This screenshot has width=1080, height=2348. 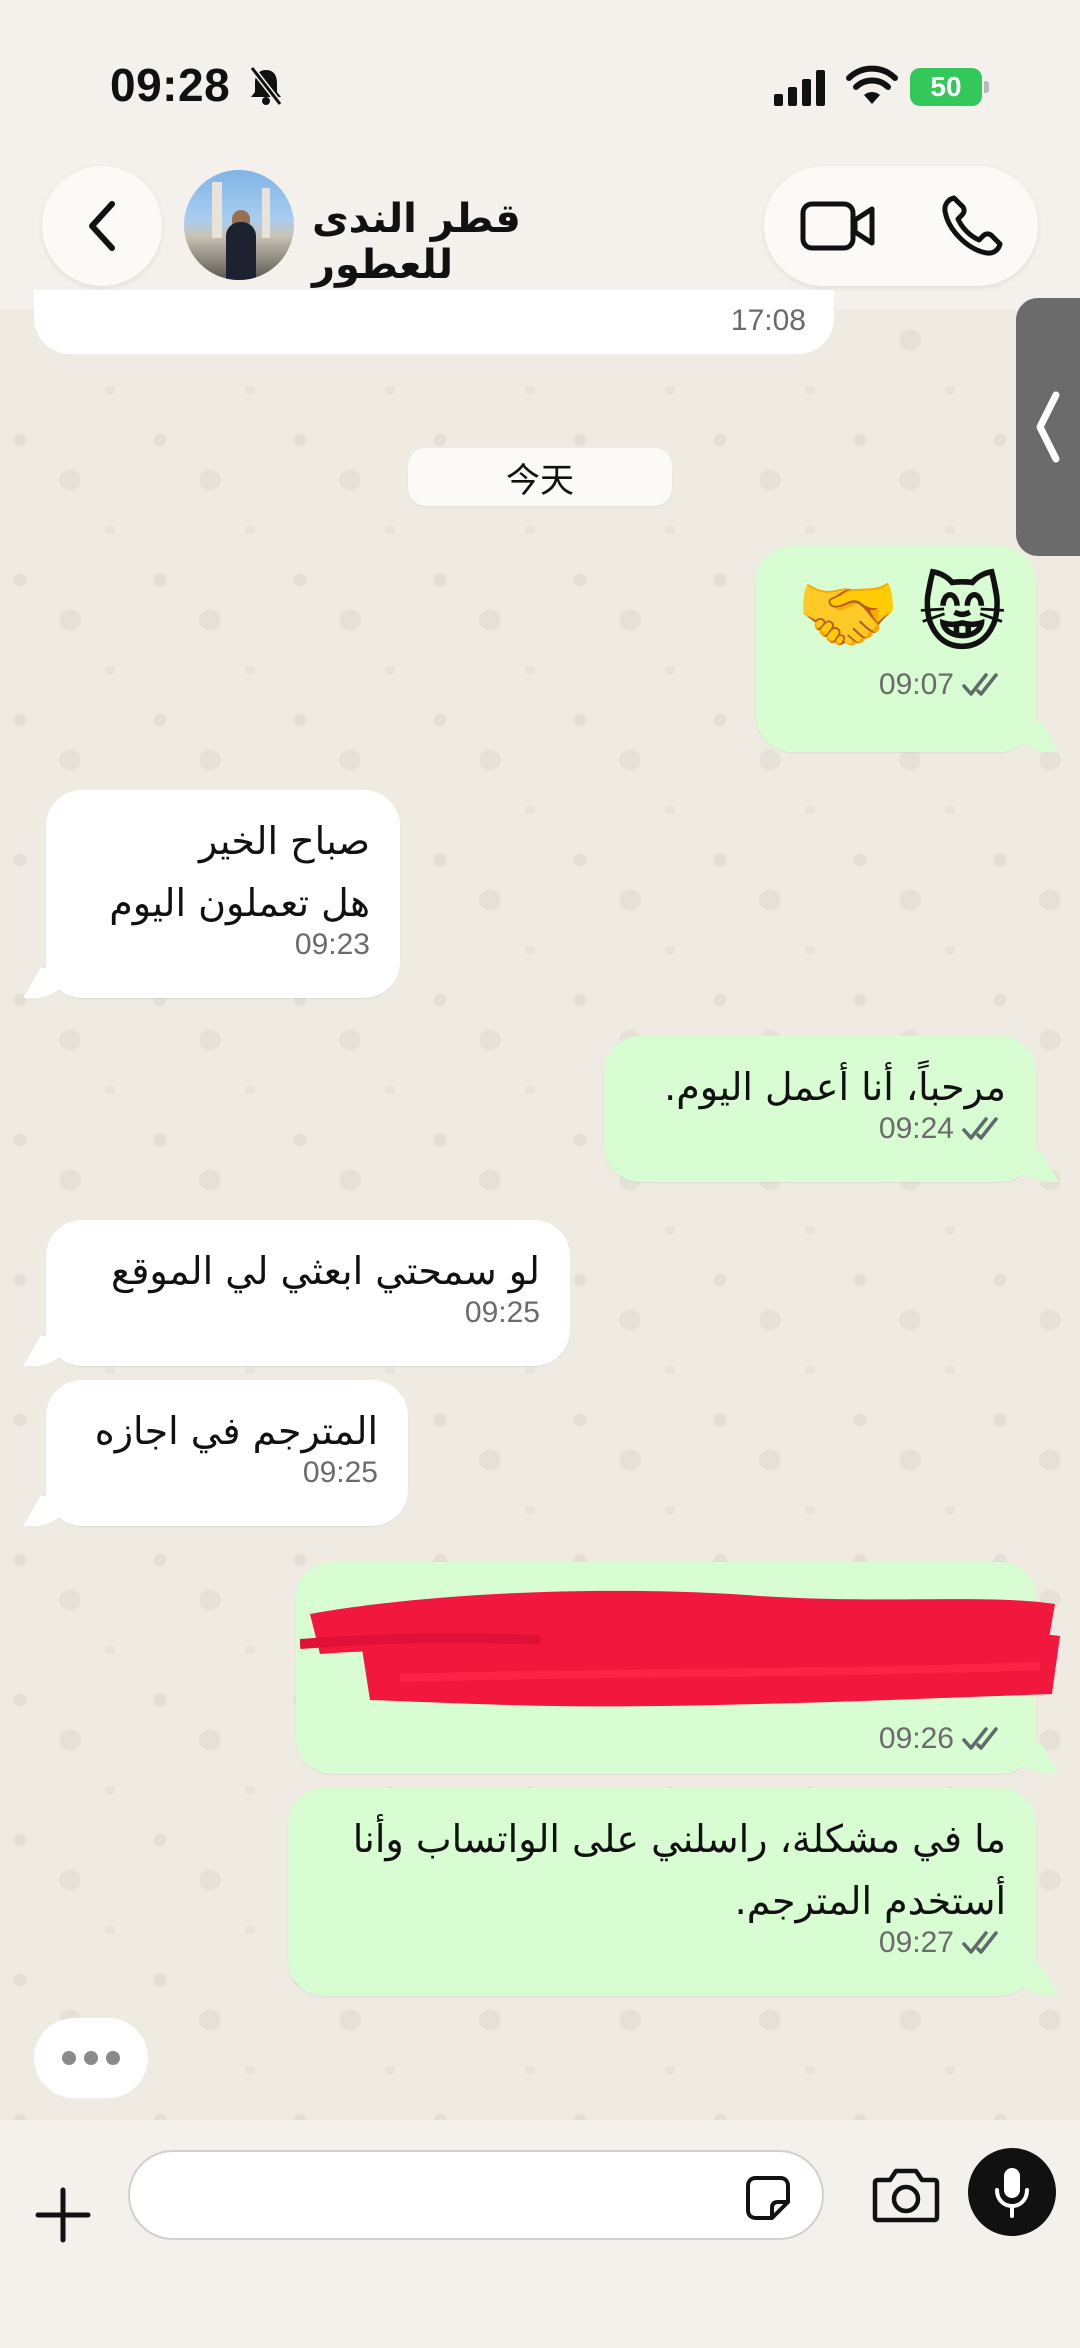 What do you see at coordinates (540, 80) in the screenshot?
I see `status-bar: 09:28 50` at bounding box center [540, 80].